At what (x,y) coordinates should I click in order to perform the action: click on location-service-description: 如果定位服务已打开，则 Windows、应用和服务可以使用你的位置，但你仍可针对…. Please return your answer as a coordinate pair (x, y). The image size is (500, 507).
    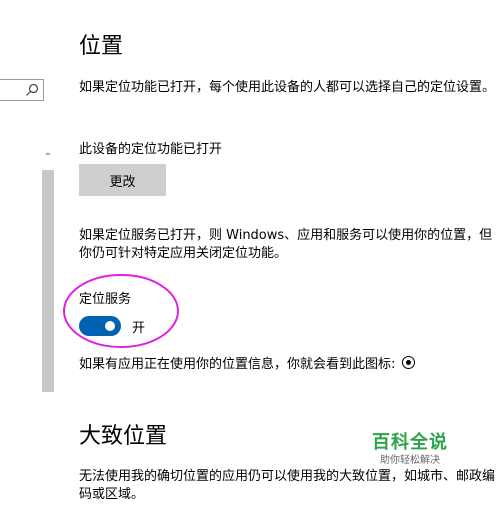
    Looking at the image, I should click on (286, 244).